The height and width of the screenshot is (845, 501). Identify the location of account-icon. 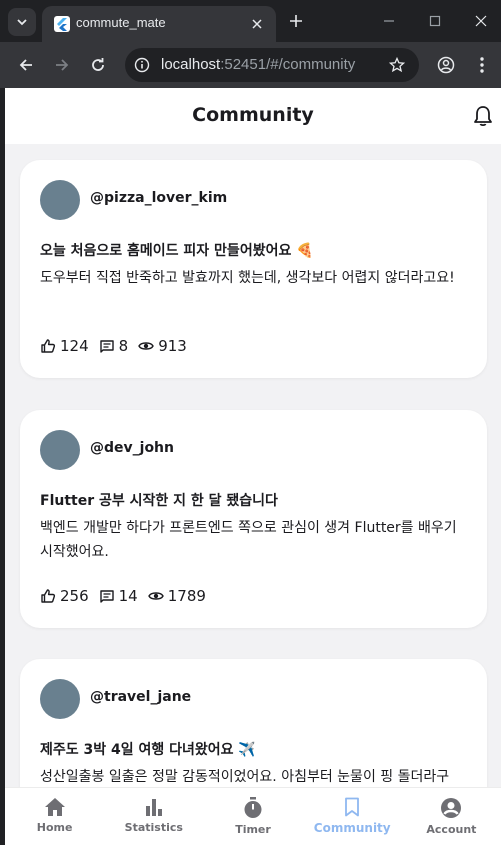
(451, 808).